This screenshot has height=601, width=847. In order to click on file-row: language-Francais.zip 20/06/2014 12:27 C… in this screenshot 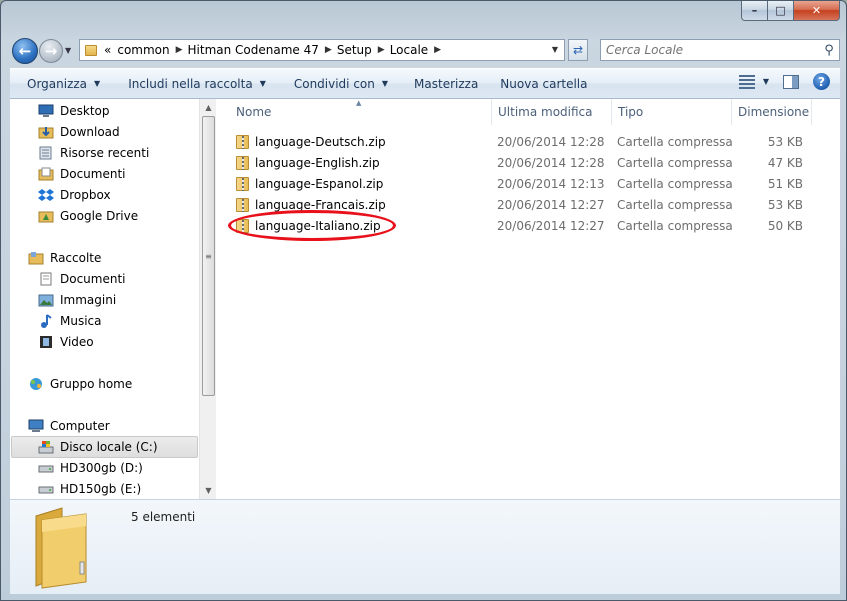, I will do `click(533, 204)`.